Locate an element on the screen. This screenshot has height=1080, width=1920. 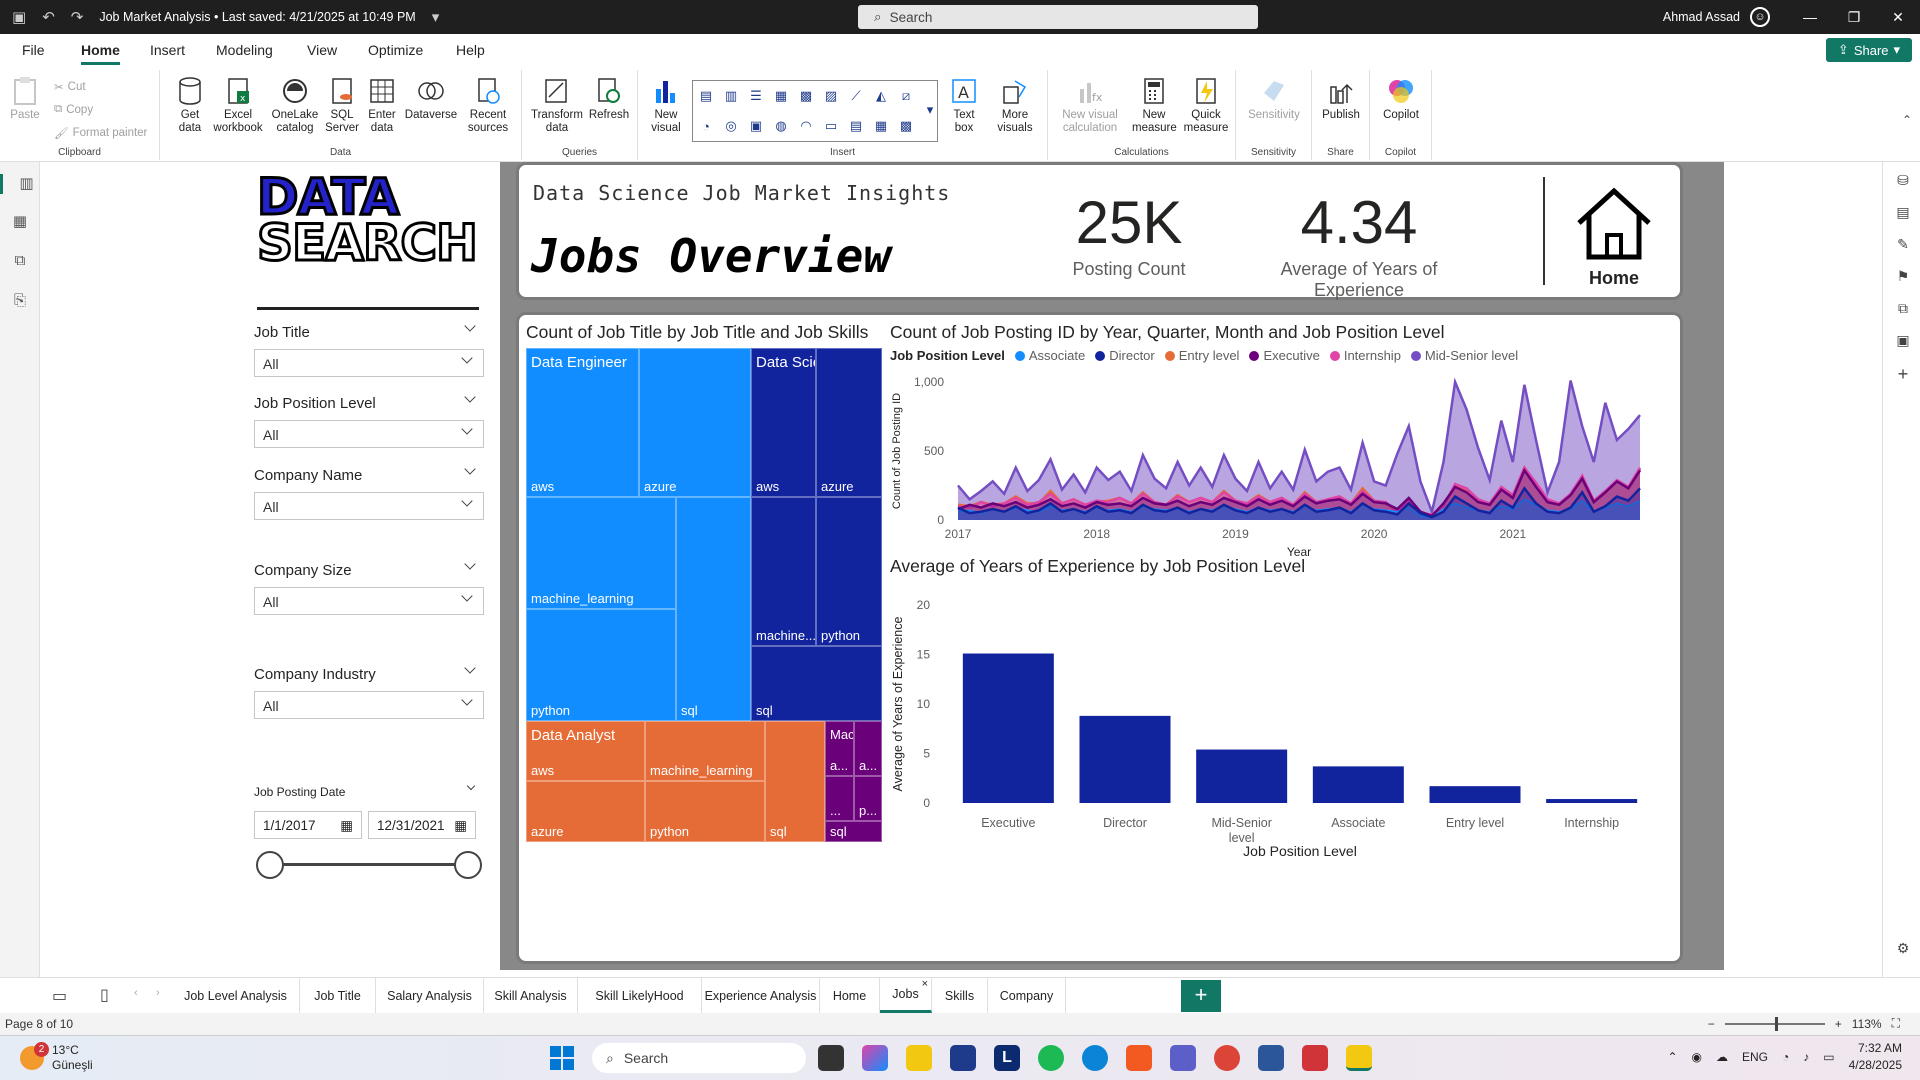
more-visuals-button: More visuals is located at coordinates (1015, 105).